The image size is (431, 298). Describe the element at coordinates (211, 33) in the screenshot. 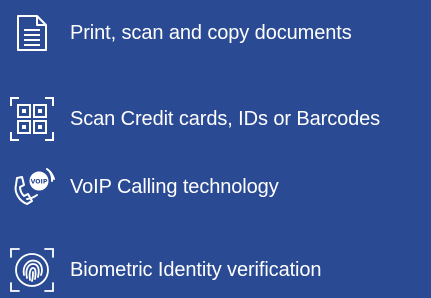

I see `feature-label: Print, scan and copy documents` at that location.